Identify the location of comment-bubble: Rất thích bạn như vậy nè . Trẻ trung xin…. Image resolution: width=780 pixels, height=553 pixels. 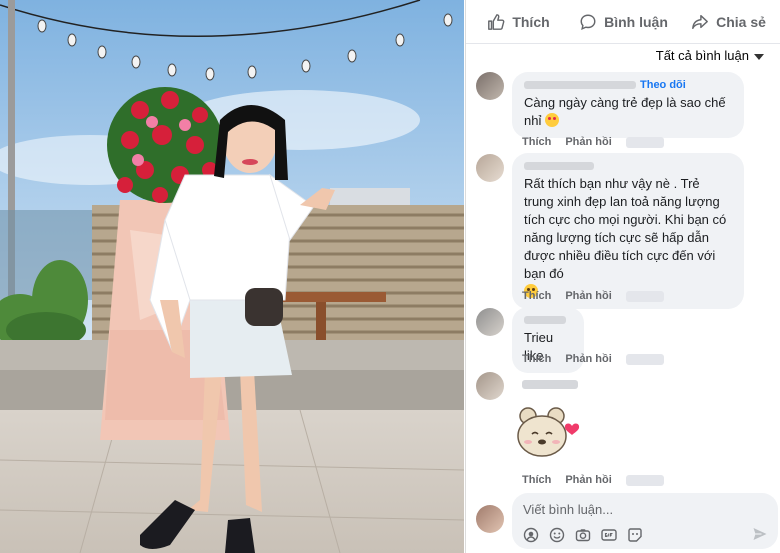
(628, 231).